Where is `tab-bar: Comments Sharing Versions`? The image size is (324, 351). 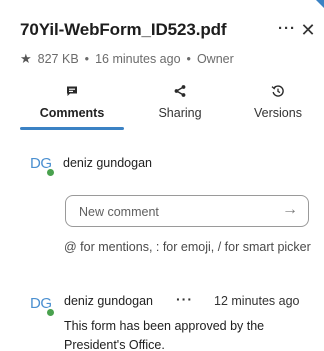 tab-bar: Comments Sharing Versions is located at coordinates (165, 107).